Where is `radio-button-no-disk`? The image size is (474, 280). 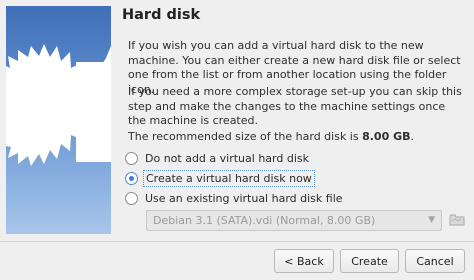 radio-button-no-disk is located at coordinates (131, 158).